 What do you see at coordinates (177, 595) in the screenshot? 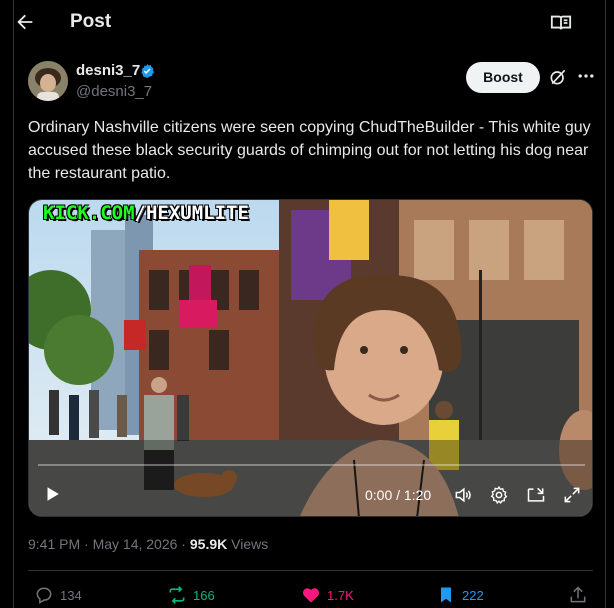
I see `repost-icon` at bounding box center [177, 595].